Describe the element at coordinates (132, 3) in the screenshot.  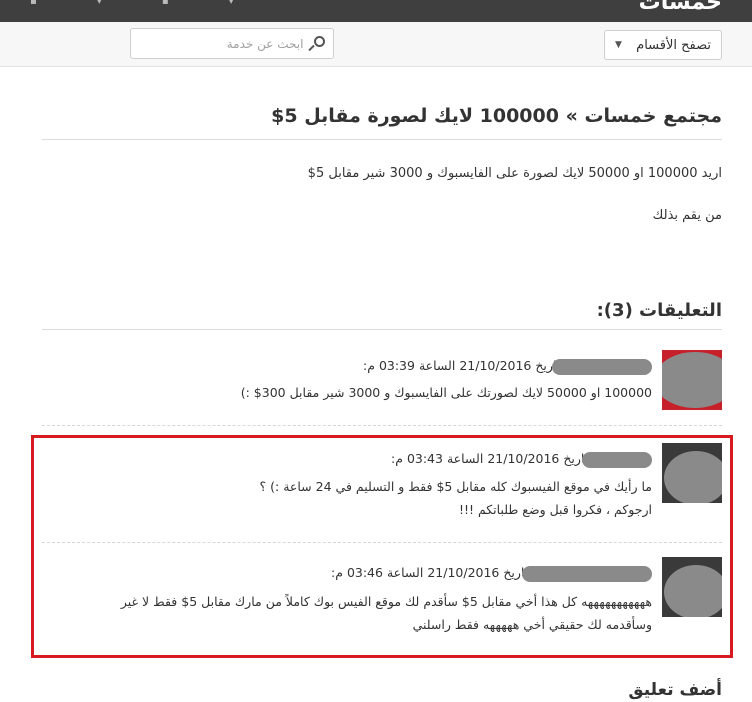
I see `top-nav-icons: ▾ ▪ ▾ ▪` at that location.